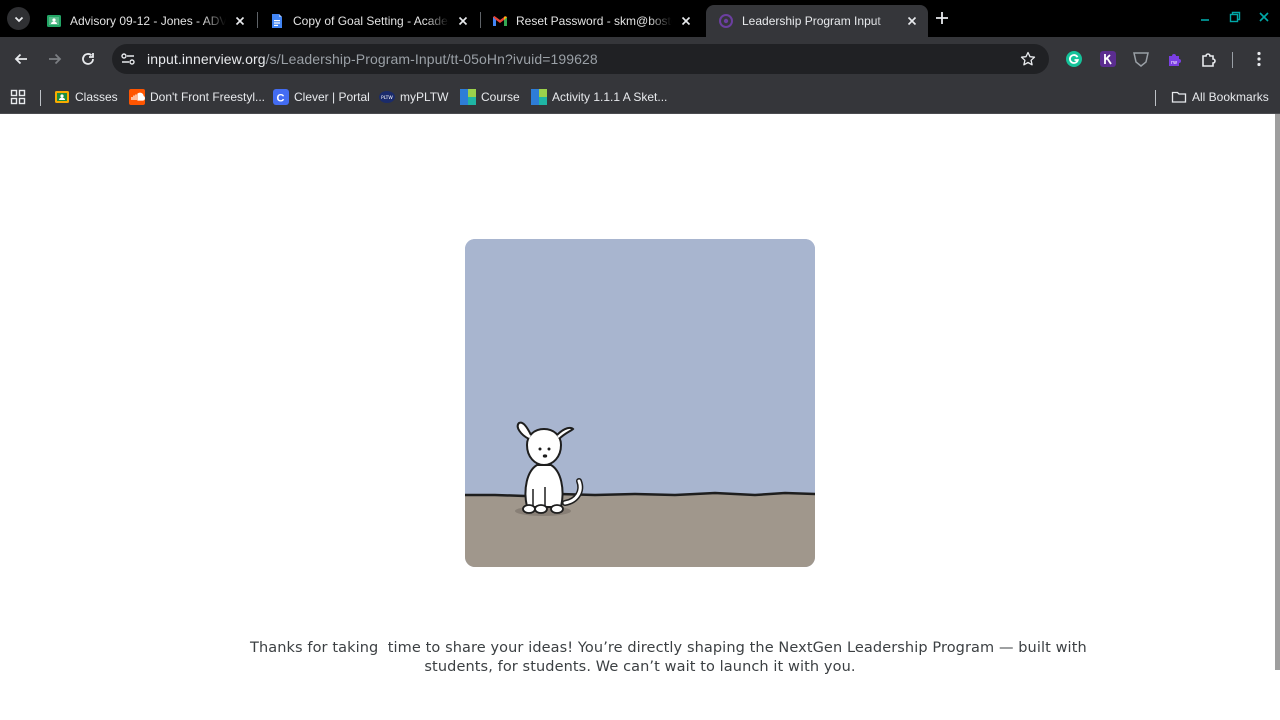 This screenshot has height=720, width=1280. I want to click on plus-icon, so click(942, 18).